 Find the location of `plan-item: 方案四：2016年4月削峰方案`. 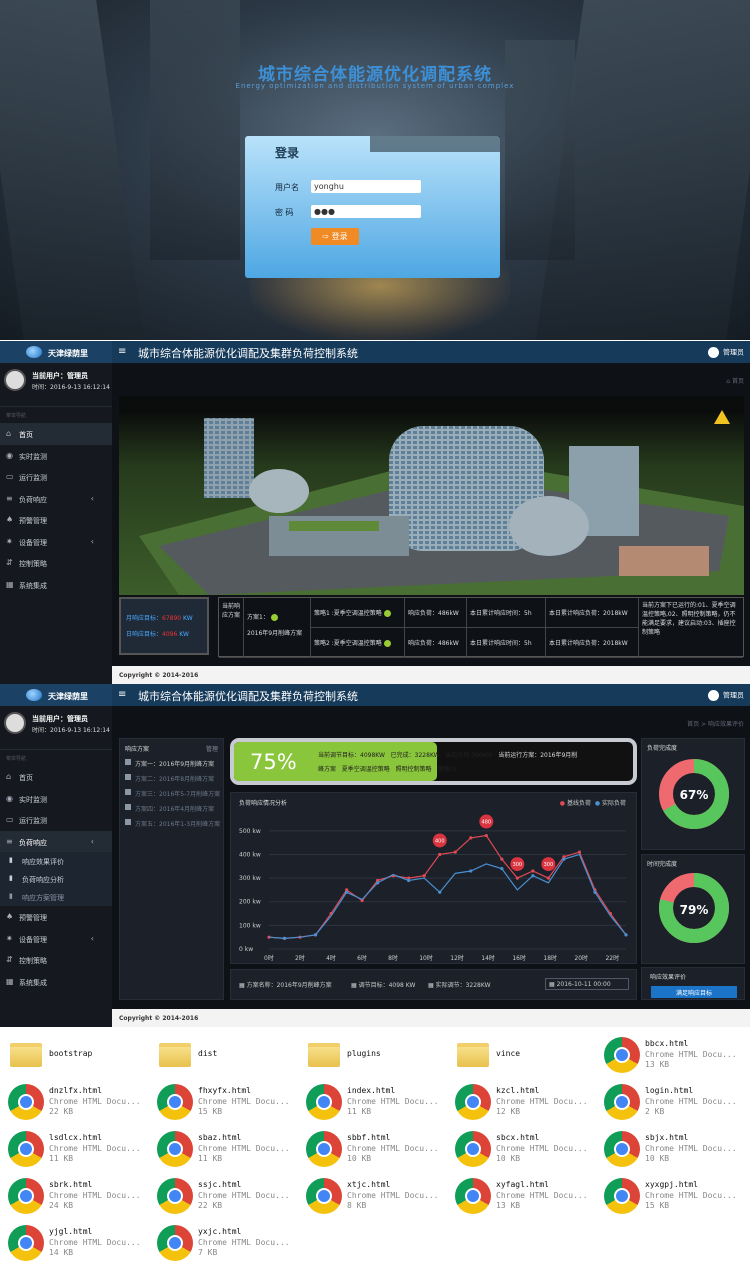

plan-item: 方案四：2016年4月削峰方案 is located at coordinates (173, 808).